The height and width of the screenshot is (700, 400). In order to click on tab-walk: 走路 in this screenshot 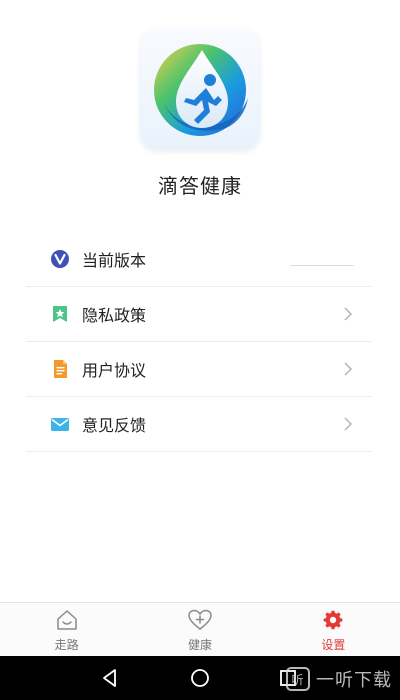, I will do `click(66, 630)`.